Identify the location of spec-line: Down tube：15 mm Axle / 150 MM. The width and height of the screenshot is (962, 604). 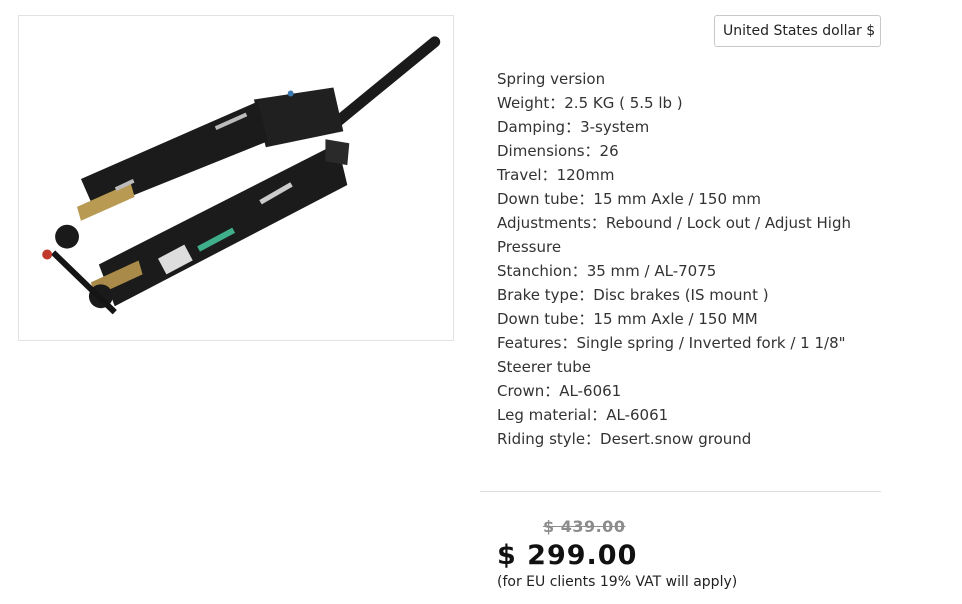
(627, 319).